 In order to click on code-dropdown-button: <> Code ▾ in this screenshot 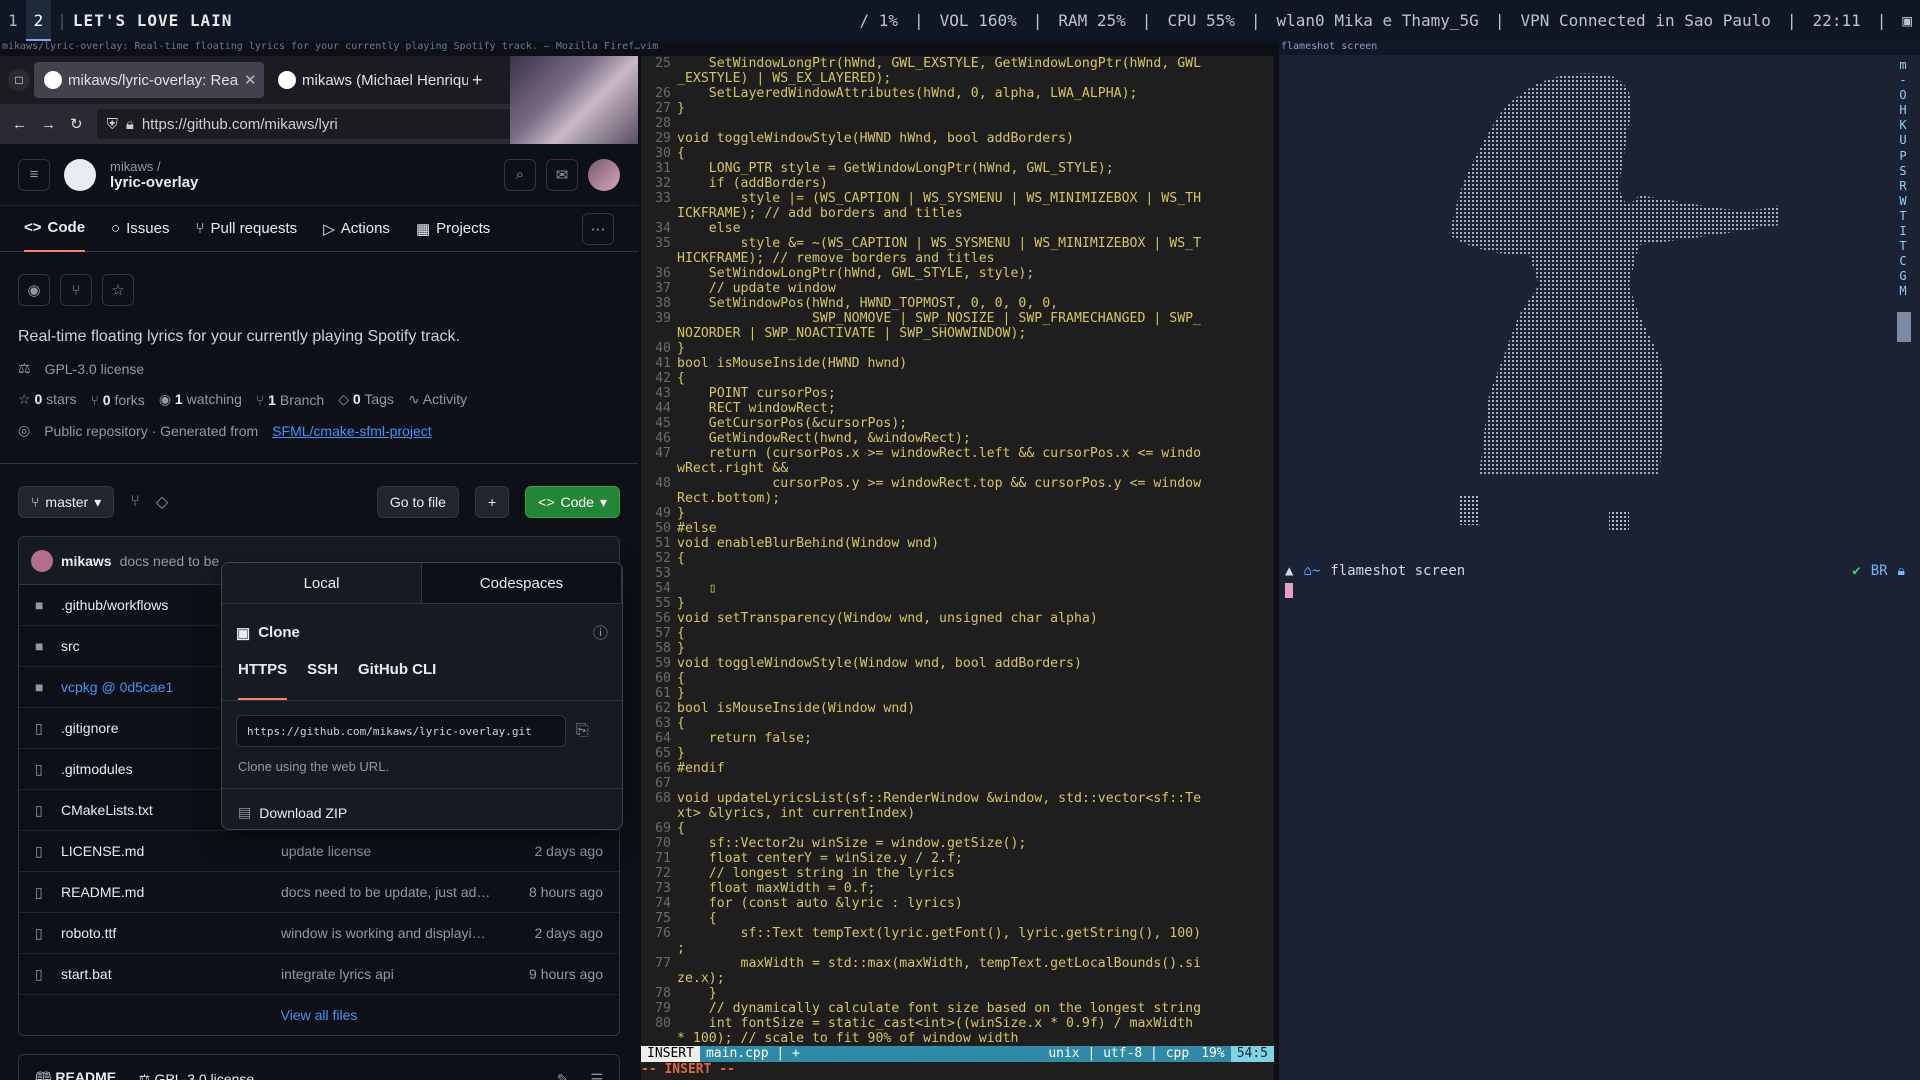, I will do `click(572, 502)`.